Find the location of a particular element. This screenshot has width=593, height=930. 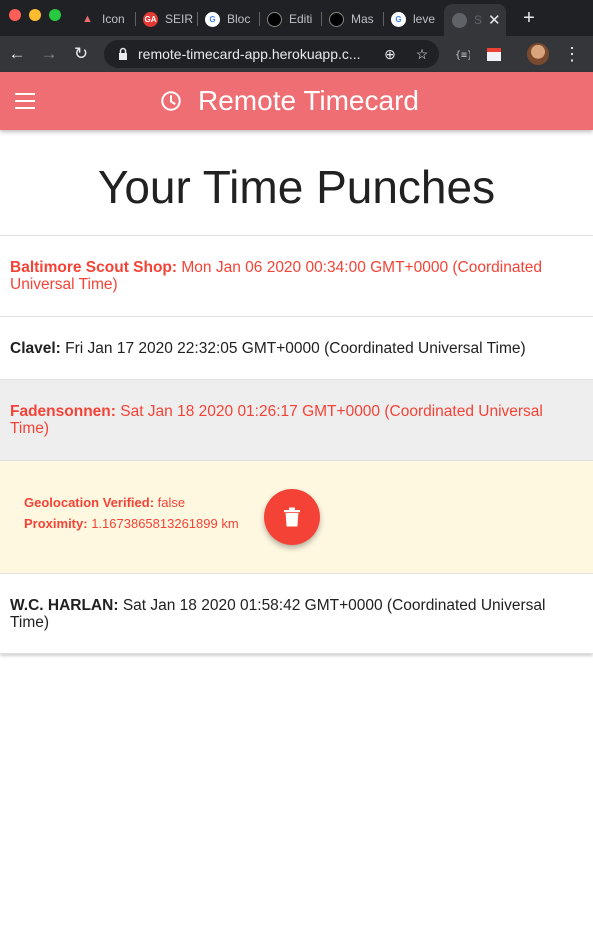

page-title: Your Time Punches is located at coordinates (296, 187).